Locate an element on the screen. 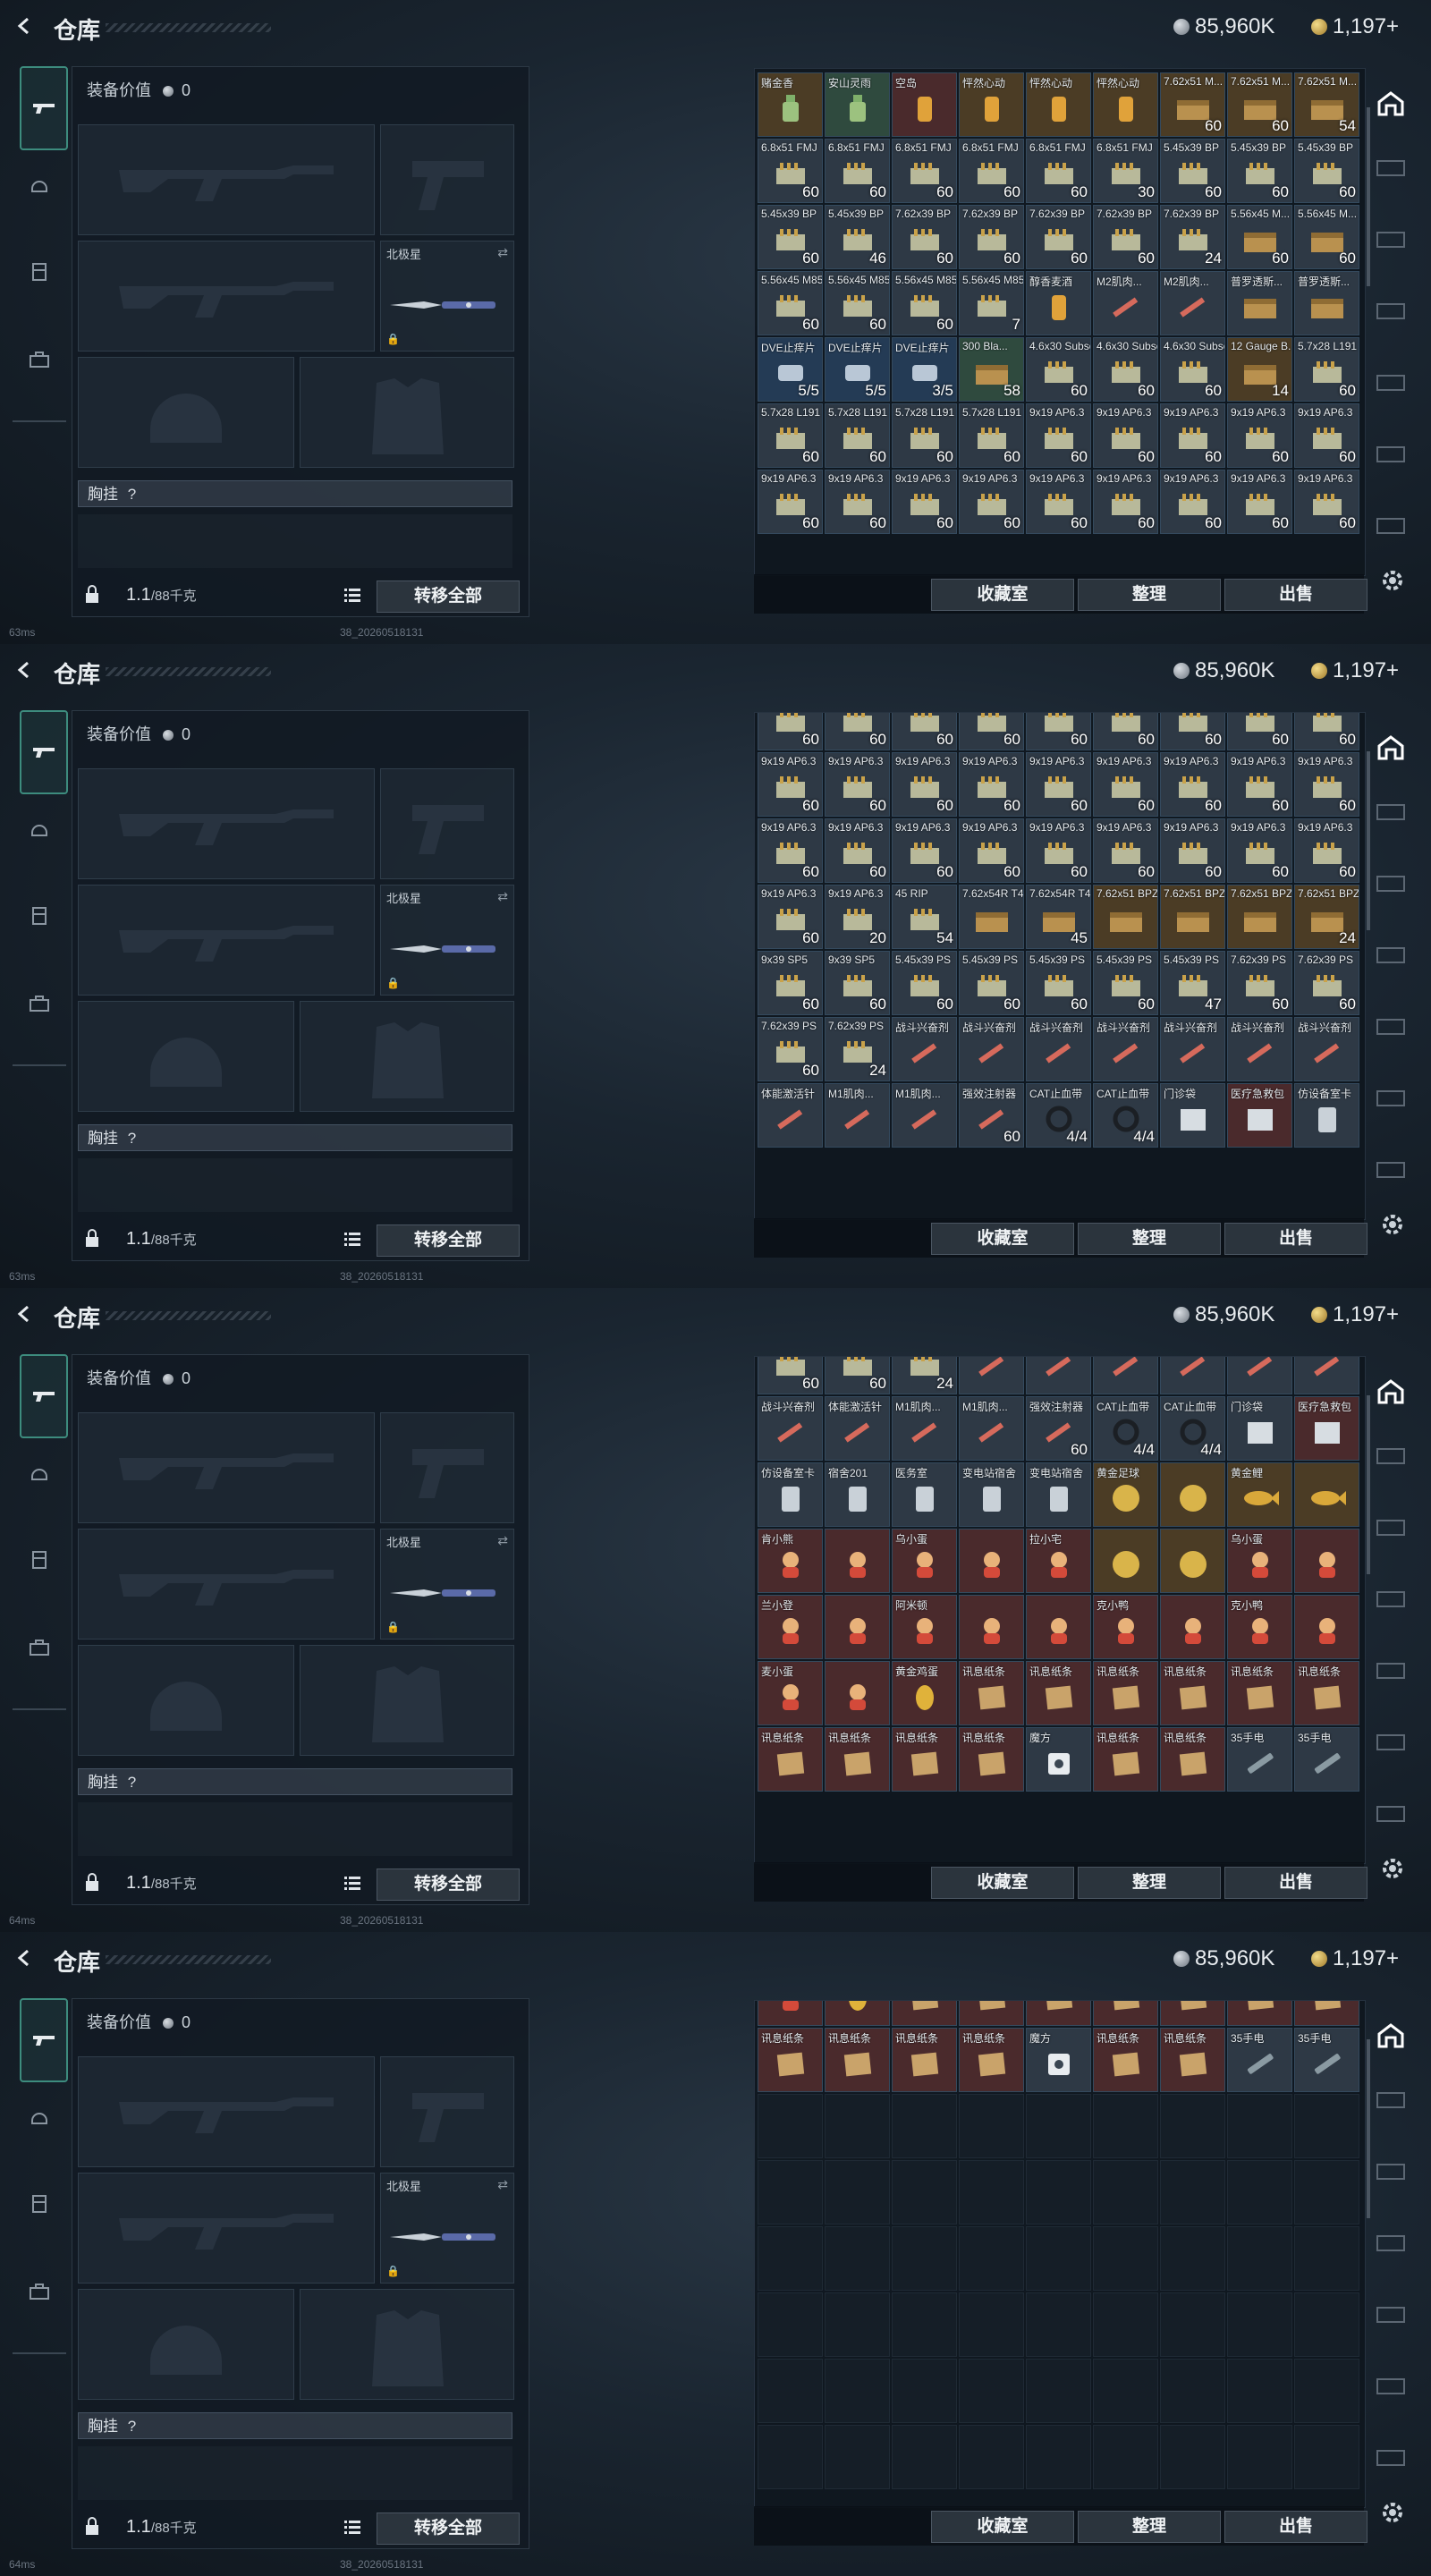 This screenshot has width=1431, height=2576. stash-item-slot: 7.62x51 BPZ is located at coordinates (1193, 917).